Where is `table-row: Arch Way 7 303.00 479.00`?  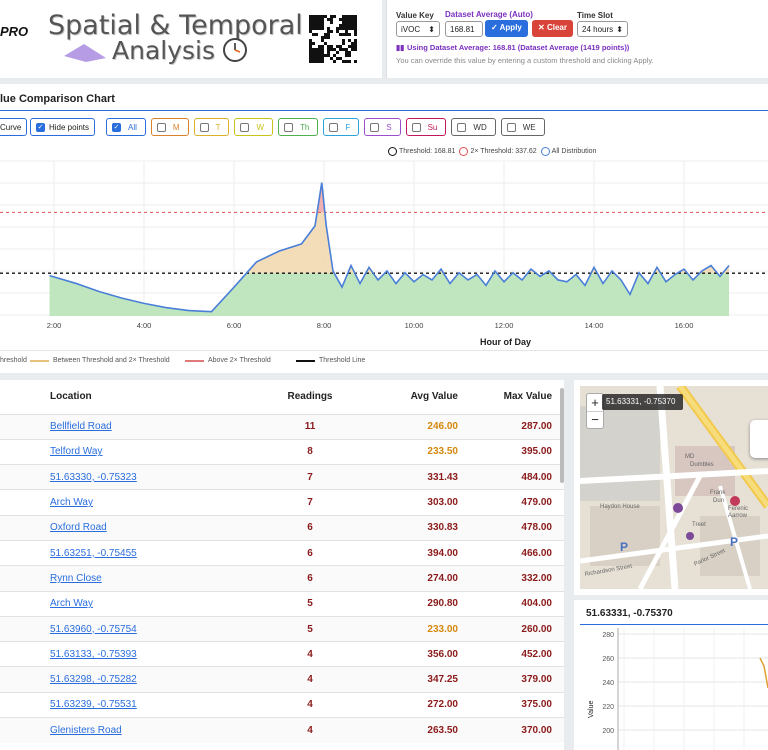 table-row: Arch Way 7 303.00 479.00 is located at coordinates (282, 502).